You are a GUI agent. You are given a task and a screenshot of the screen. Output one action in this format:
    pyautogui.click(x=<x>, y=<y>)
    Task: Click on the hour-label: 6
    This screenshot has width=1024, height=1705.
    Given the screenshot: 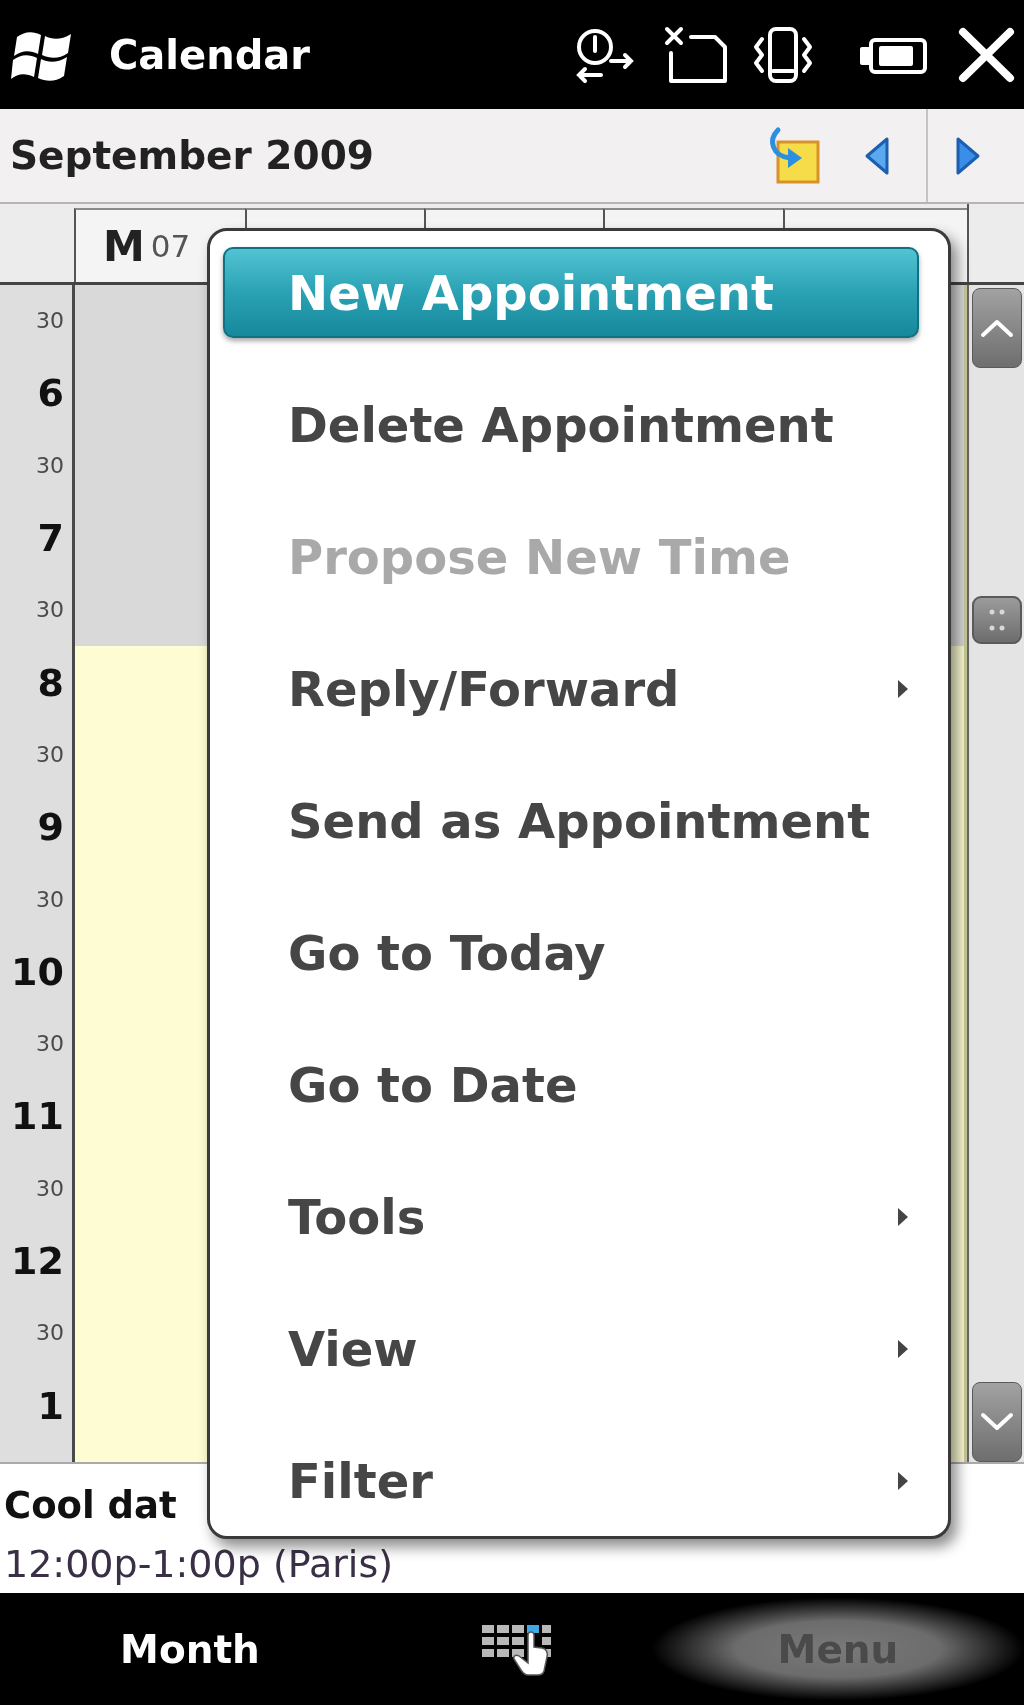 What is the action you would take?
    pyautogui.click(x=50, y=393)
    